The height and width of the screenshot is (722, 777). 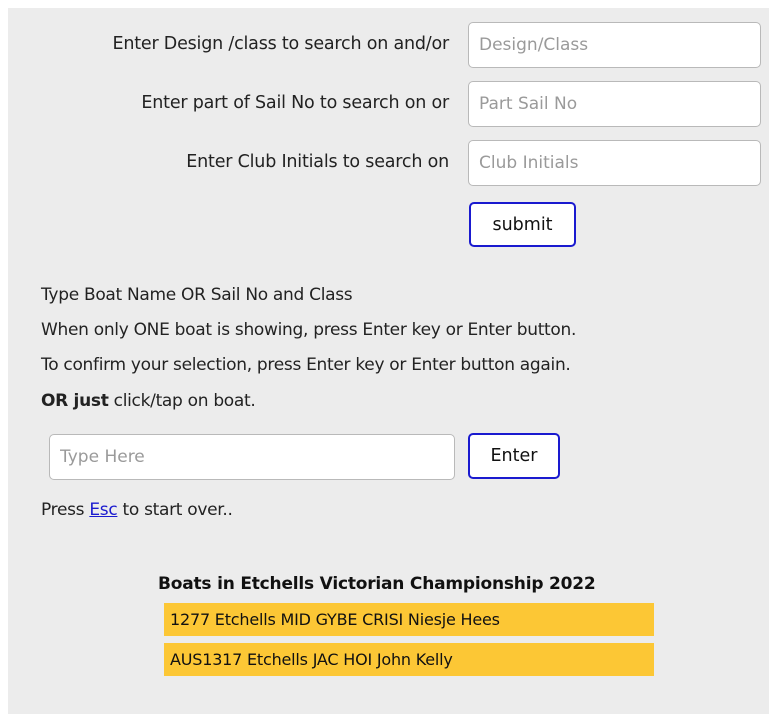 I want to click on boat-list-item: 1277 Etchells MID GYBE CRISI Niesje Hees, so click(x=409, y=619).